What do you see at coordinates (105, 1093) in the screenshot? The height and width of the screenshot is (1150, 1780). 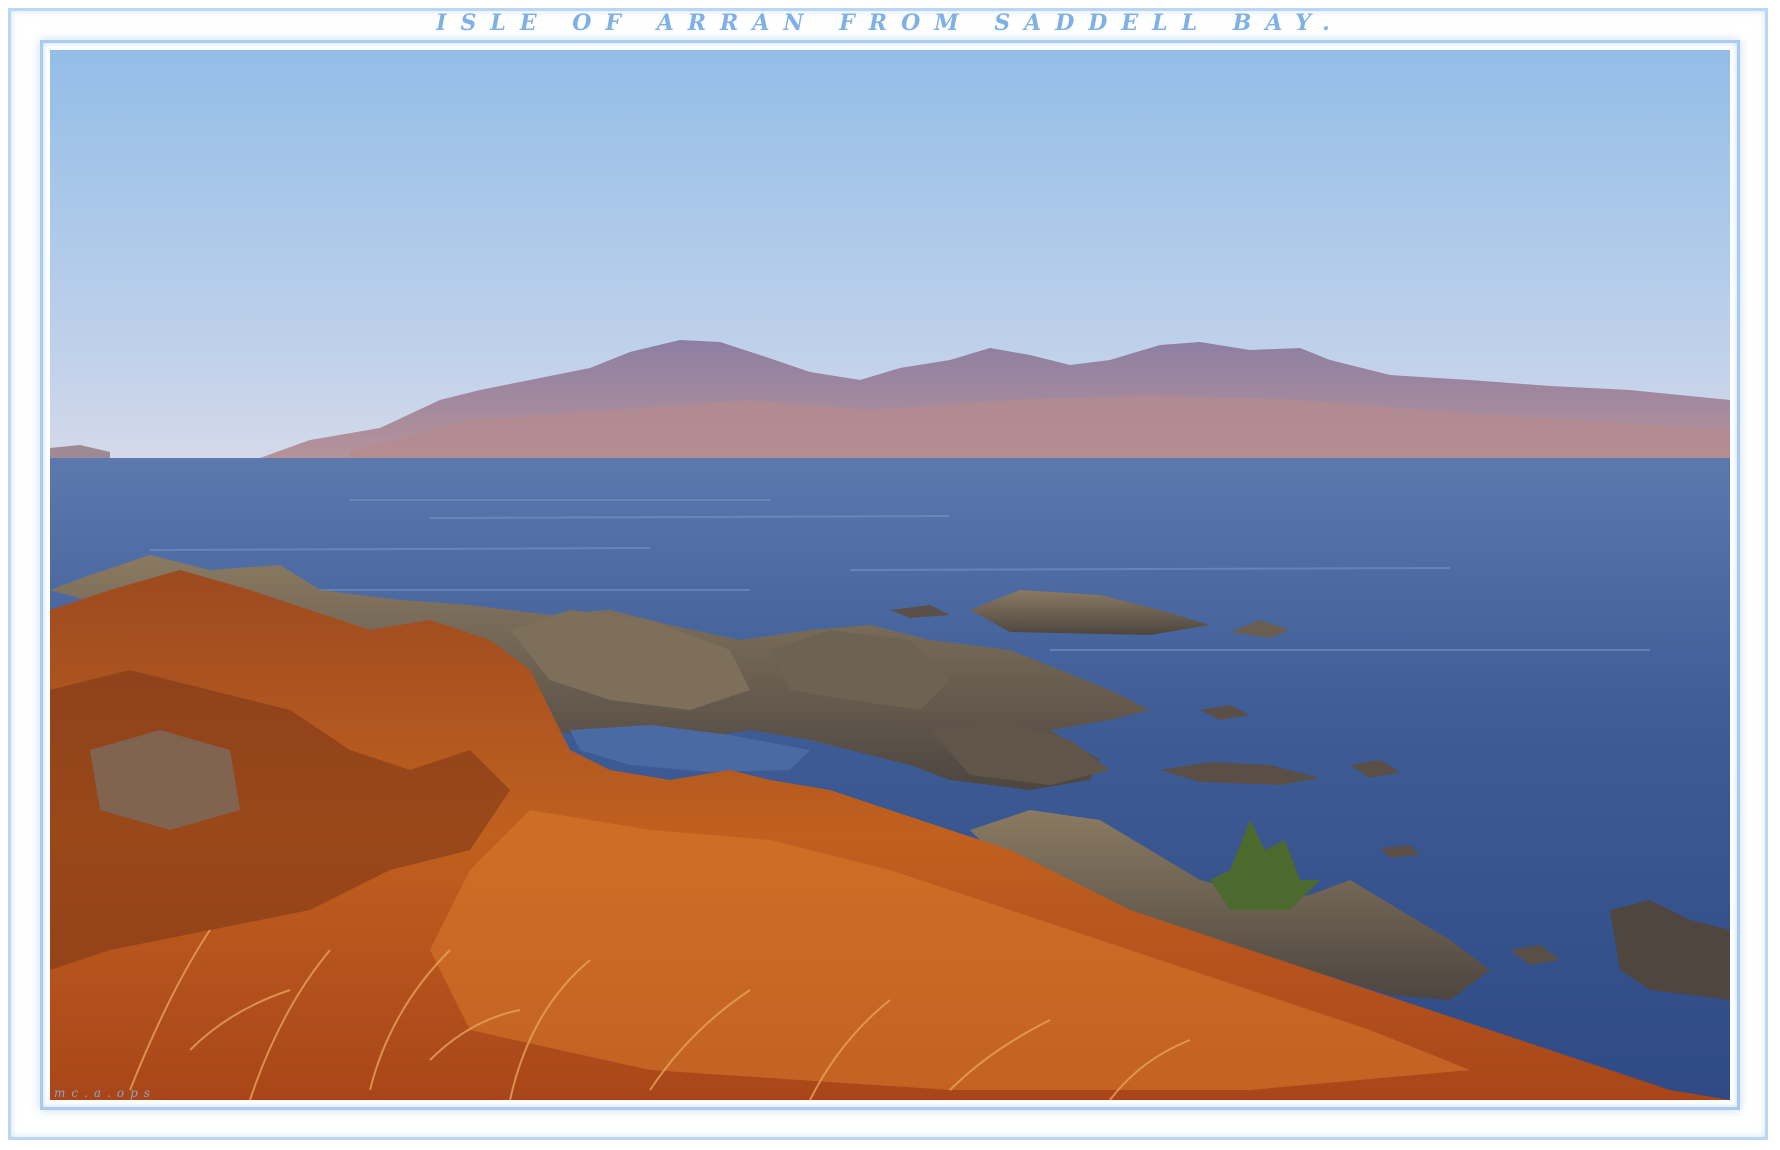 I see `photographer-signature: mc.a.ops` at bounding box center [105, 1093].